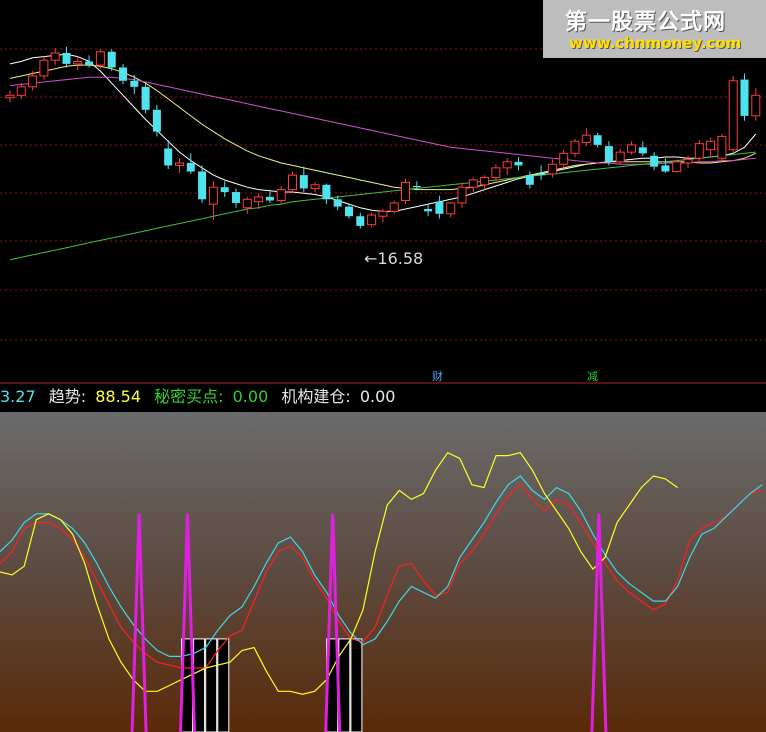 This screenshot has height=732, width=766. I want to click on watermark-url: www.chnmoney.com, so click(655, 43).